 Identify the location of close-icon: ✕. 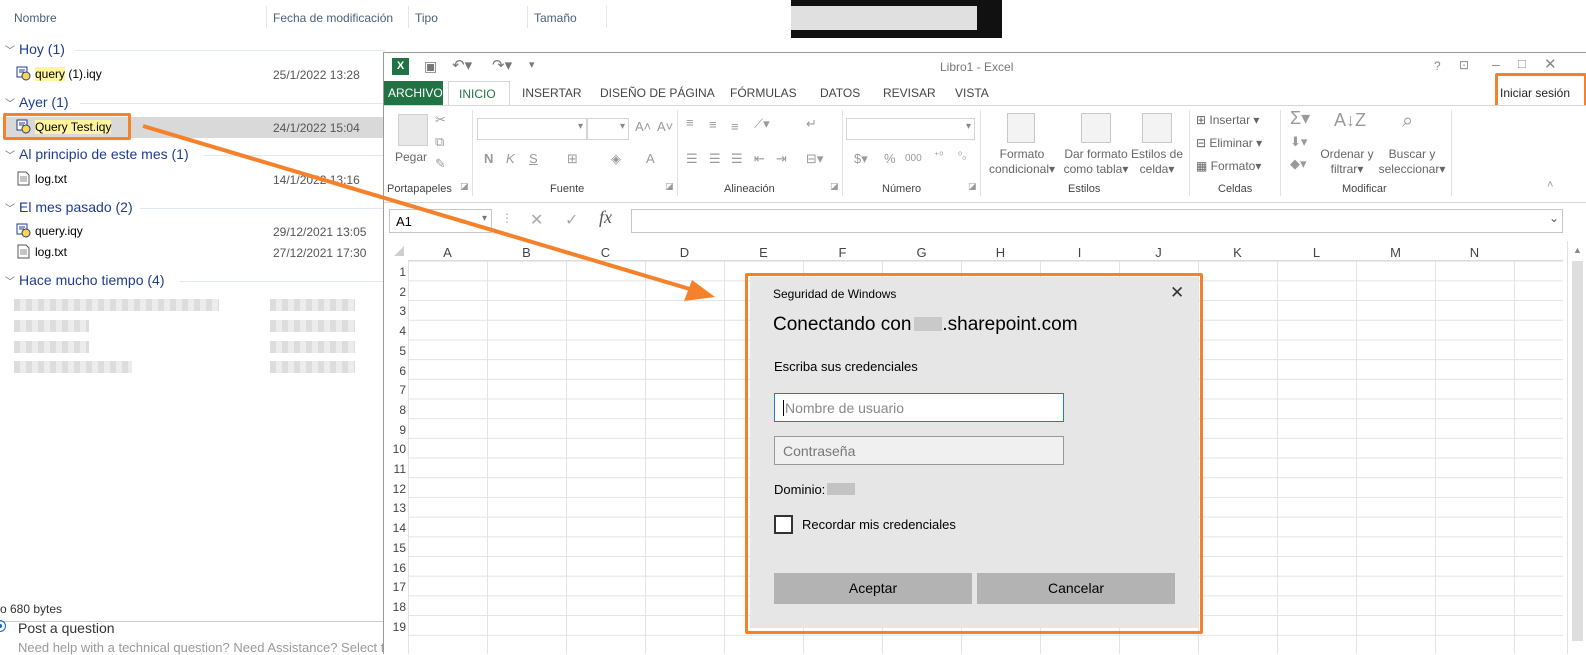
(1177, 293).